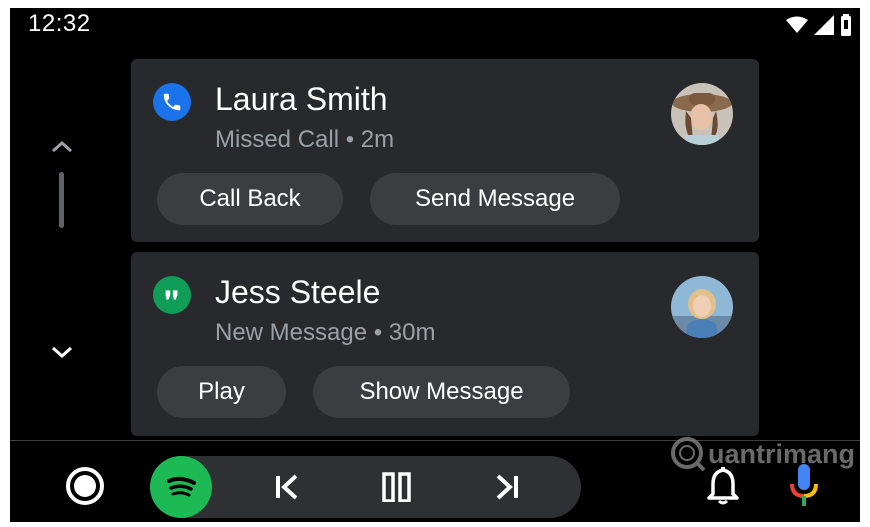  I want to click on status-icons, so click(819, 27).